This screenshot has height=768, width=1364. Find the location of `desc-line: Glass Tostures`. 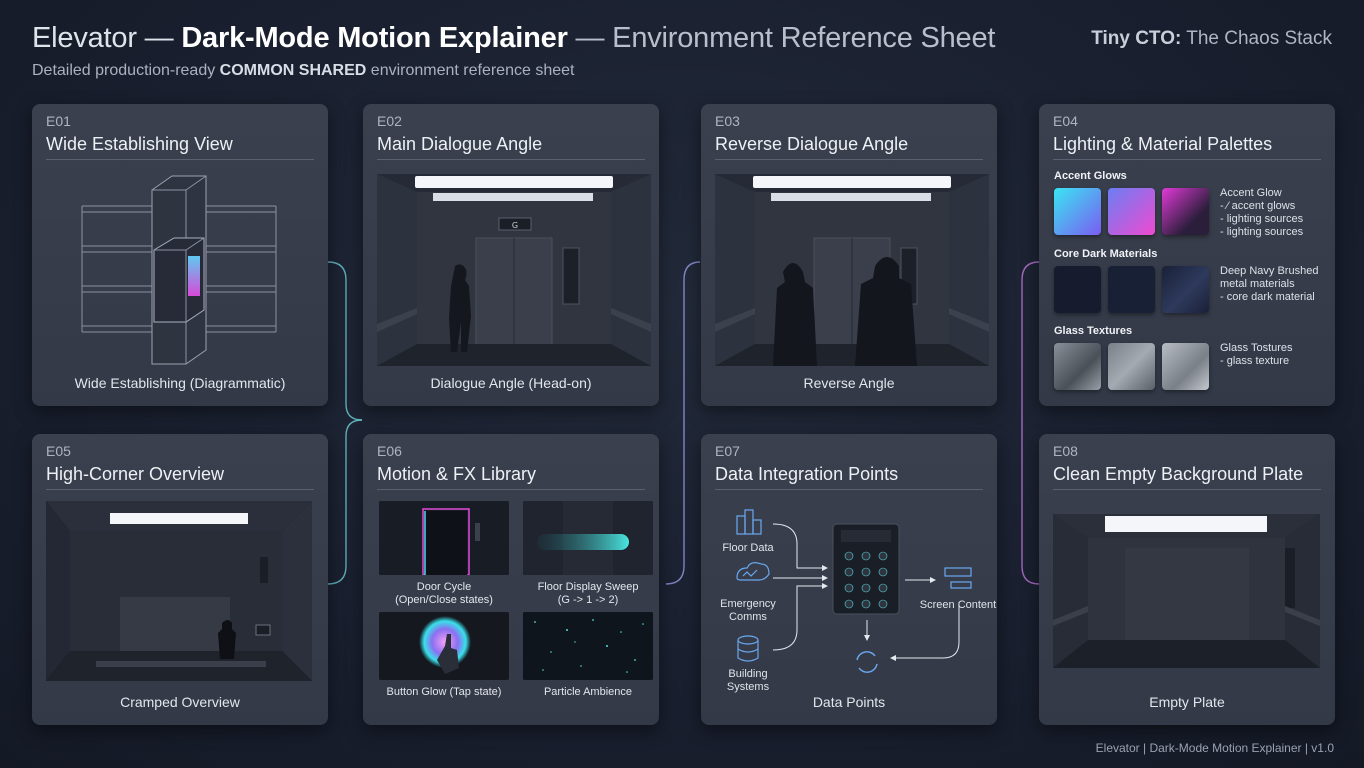

desc-line: Glass Tostures is located at coordinates (1256, 348).